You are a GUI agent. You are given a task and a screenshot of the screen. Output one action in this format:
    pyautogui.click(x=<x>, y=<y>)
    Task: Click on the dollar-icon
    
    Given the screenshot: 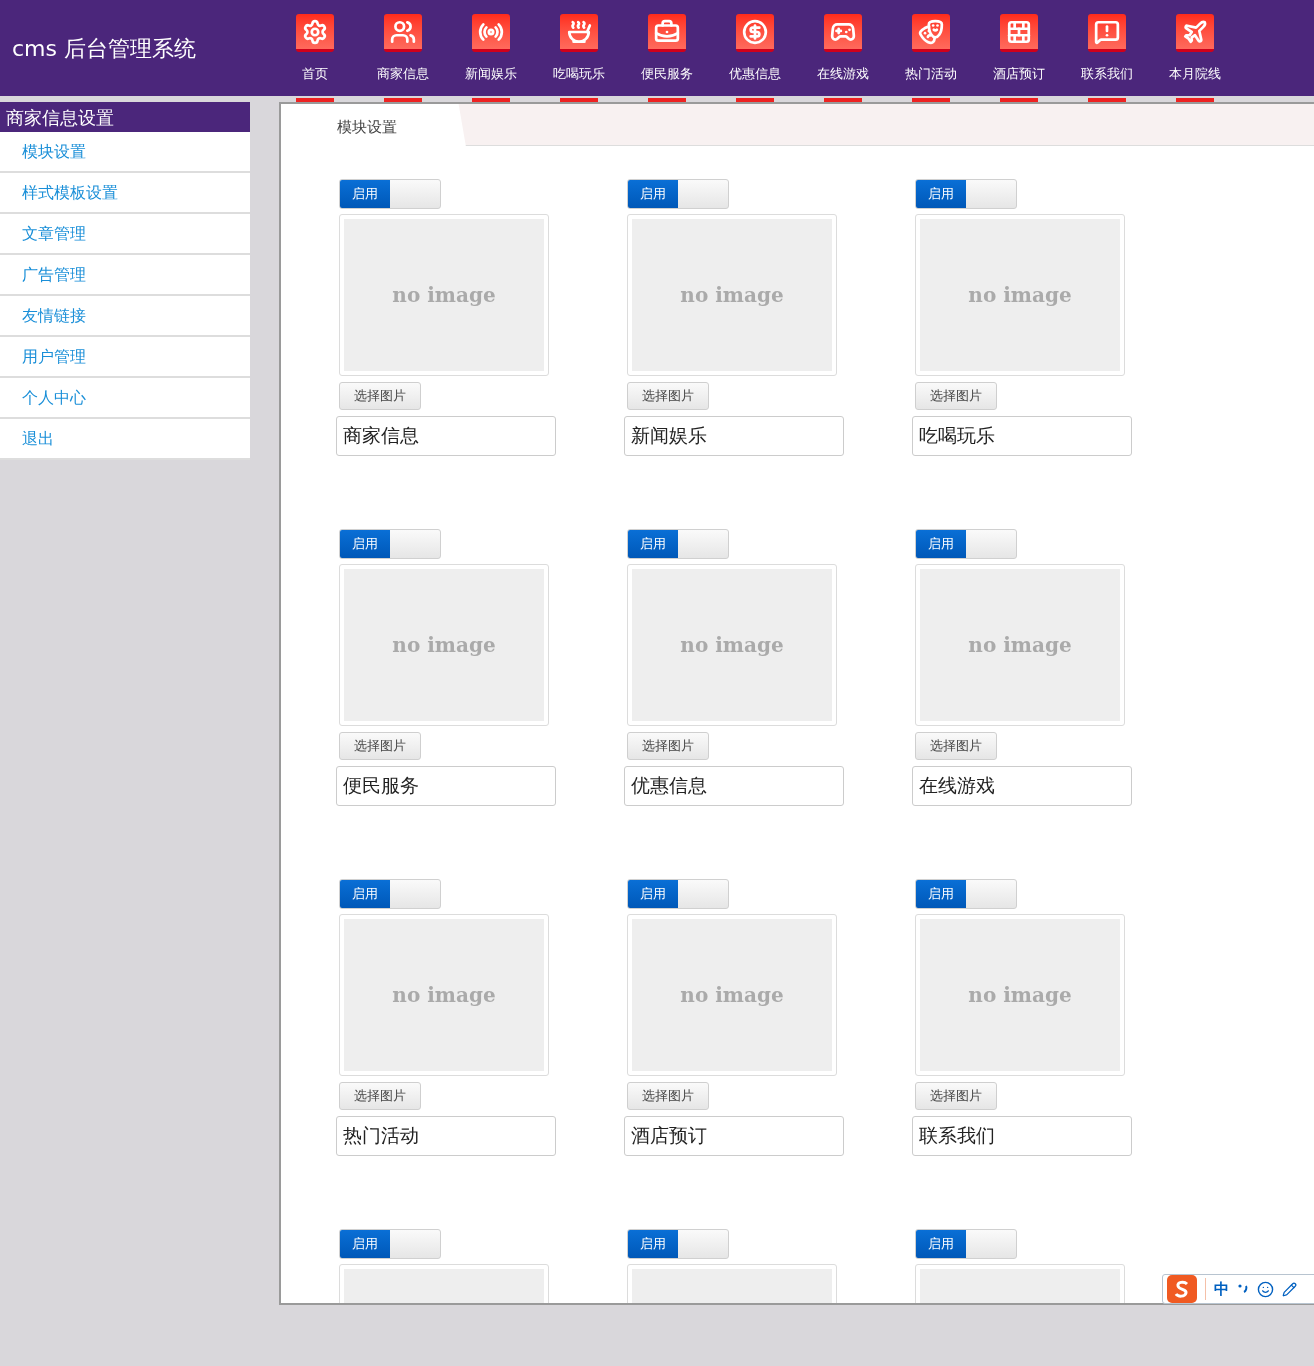 What is the action you would take?
    pyautogui.click(x=755, y=33)
    